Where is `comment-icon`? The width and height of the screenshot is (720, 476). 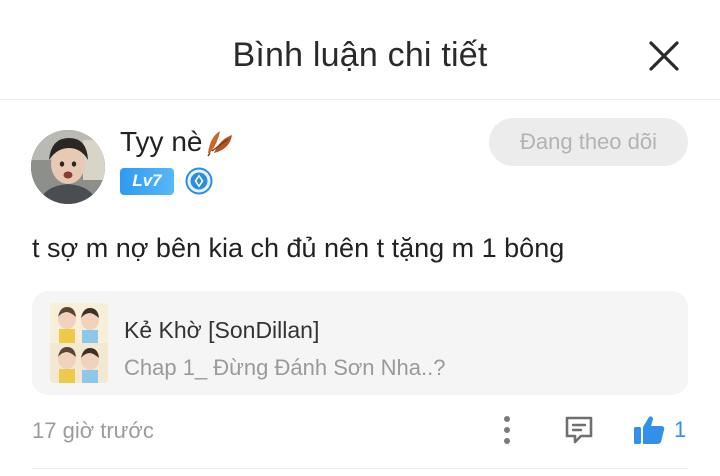 comment-icon is located at coordinates (579, 430).